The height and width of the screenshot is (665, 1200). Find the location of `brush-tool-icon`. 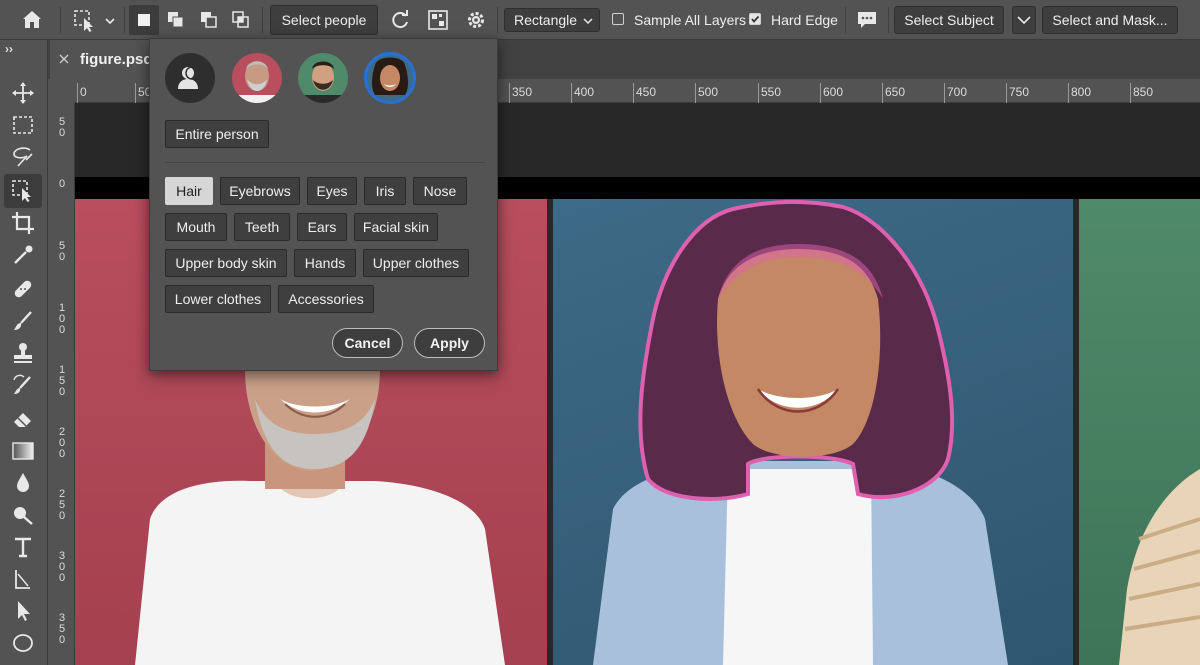

brush-tool-icon is located at coordinates (23, 321).